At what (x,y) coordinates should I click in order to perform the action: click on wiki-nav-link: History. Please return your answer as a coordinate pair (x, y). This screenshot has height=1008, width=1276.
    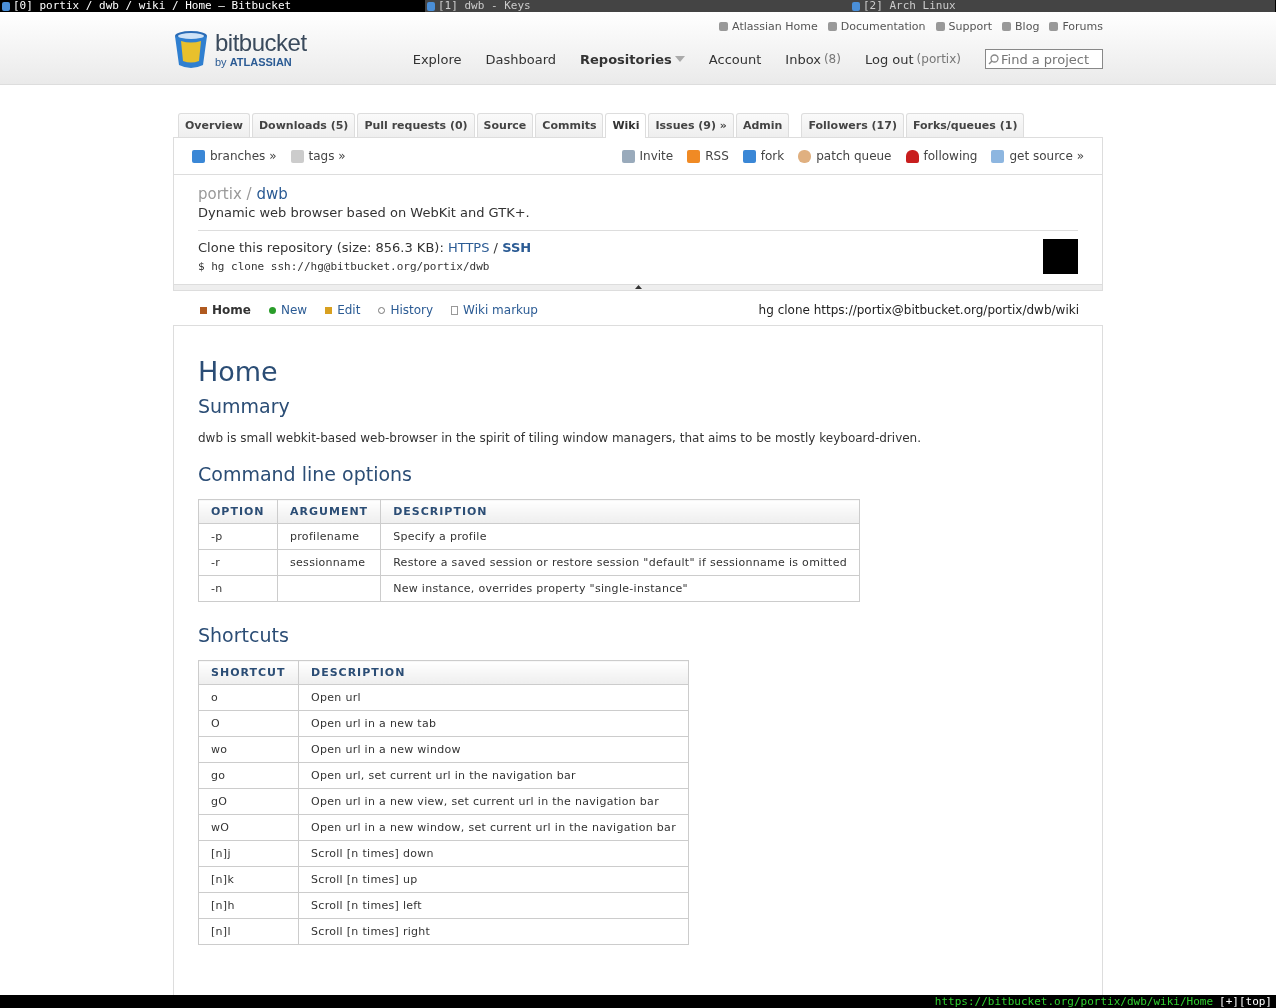
    Looking at the image, I should click on (406, 310).